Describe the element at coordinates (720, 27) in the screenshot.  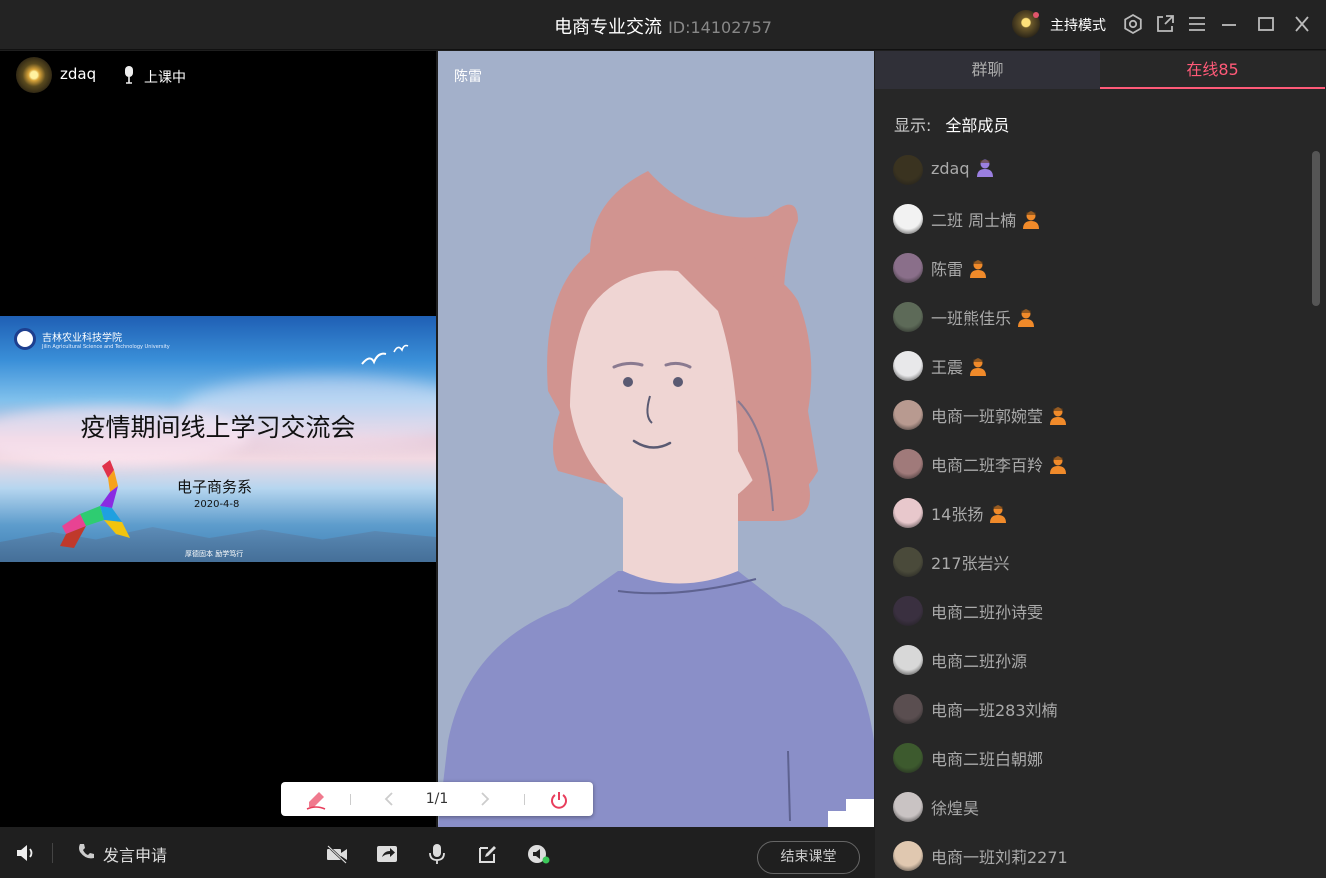
I see `room-id: ID:14102757` at that location.